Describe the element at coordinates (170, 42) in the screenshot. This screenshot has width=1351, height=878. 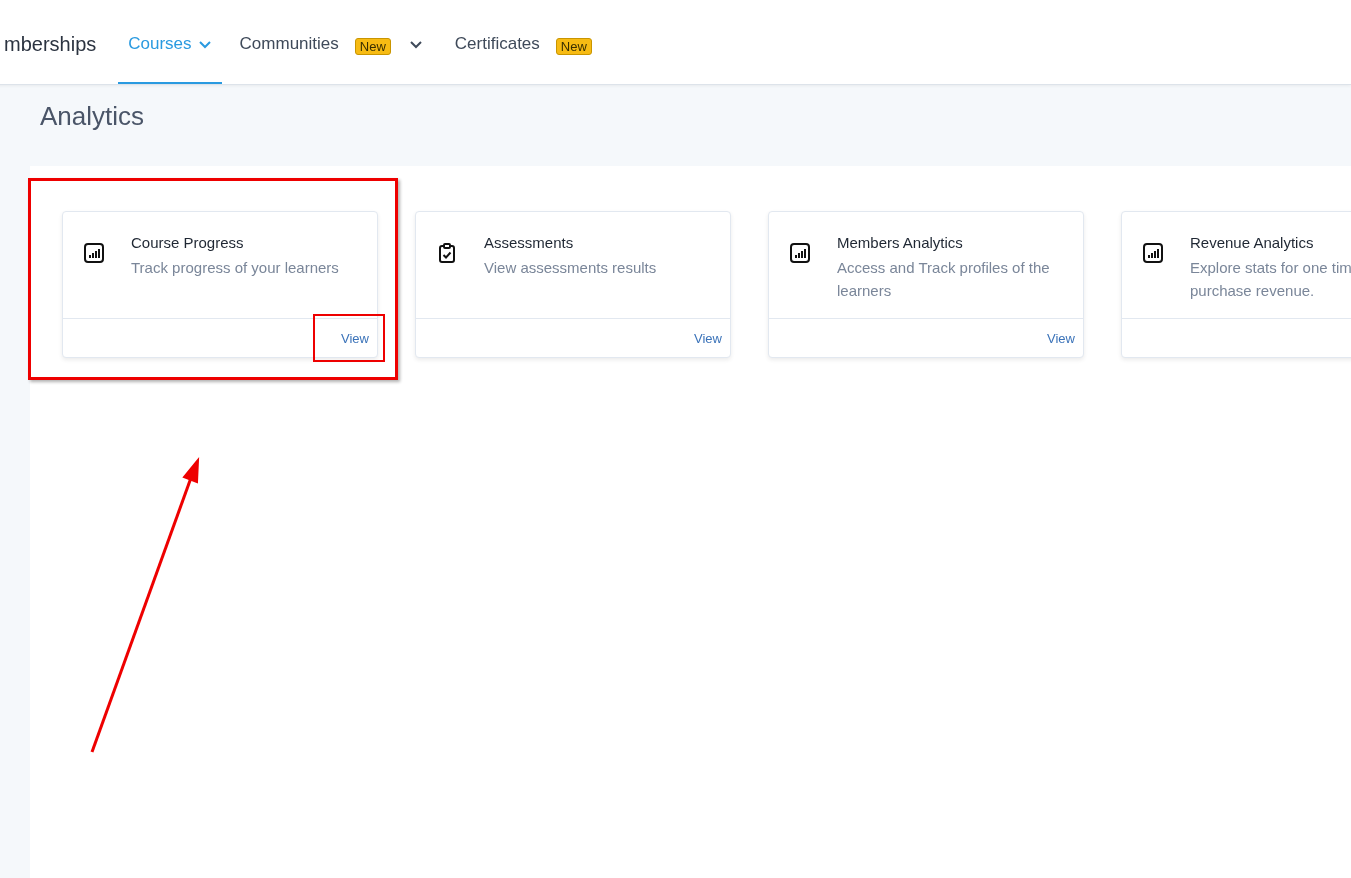
I see `nav-tab: Courses` at that location.